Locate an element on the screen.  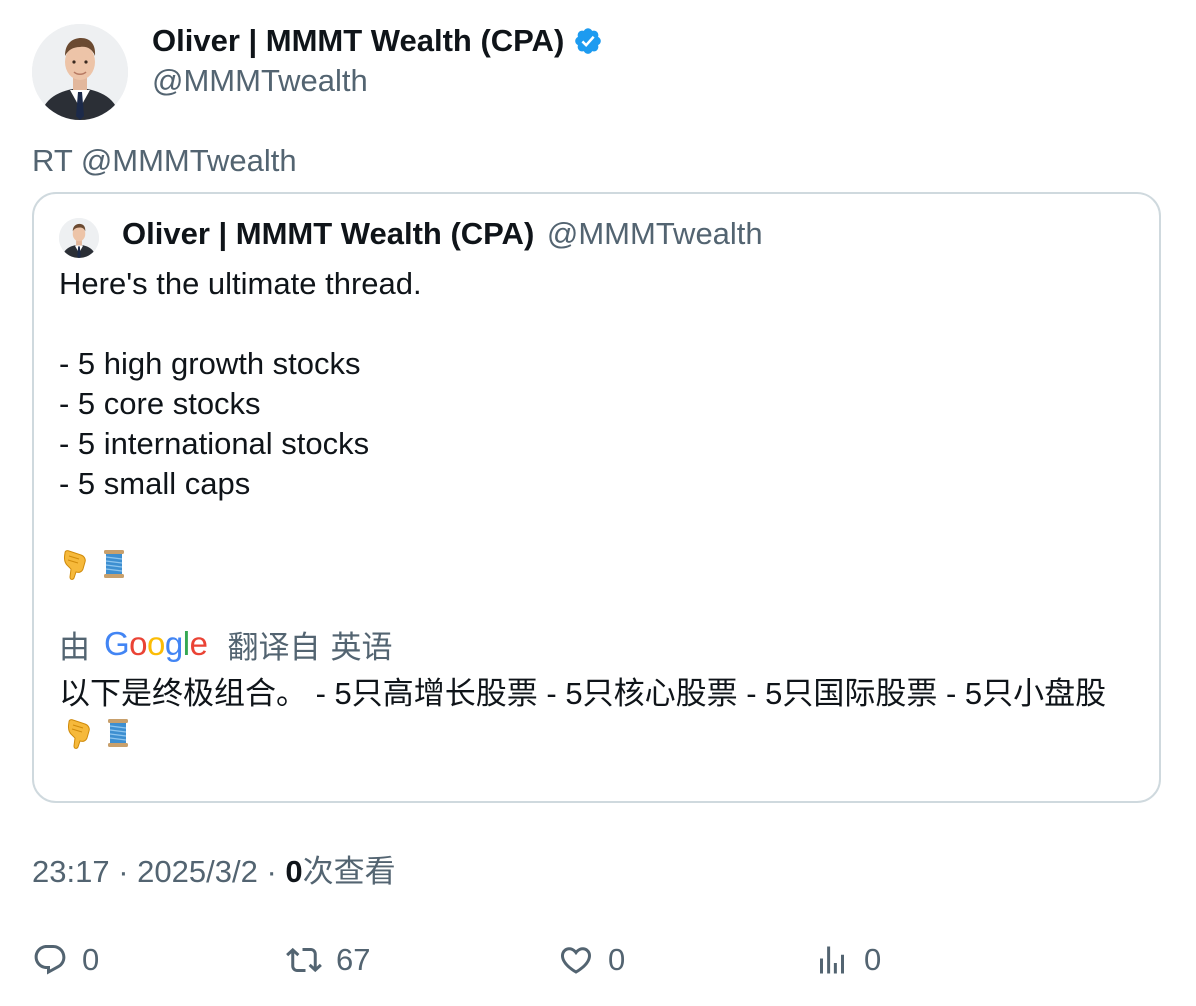
quoted-tweet-header: Oliver | MMMT Wealth (CPA) @MMMTwealth is located at coordinates (442, 234).